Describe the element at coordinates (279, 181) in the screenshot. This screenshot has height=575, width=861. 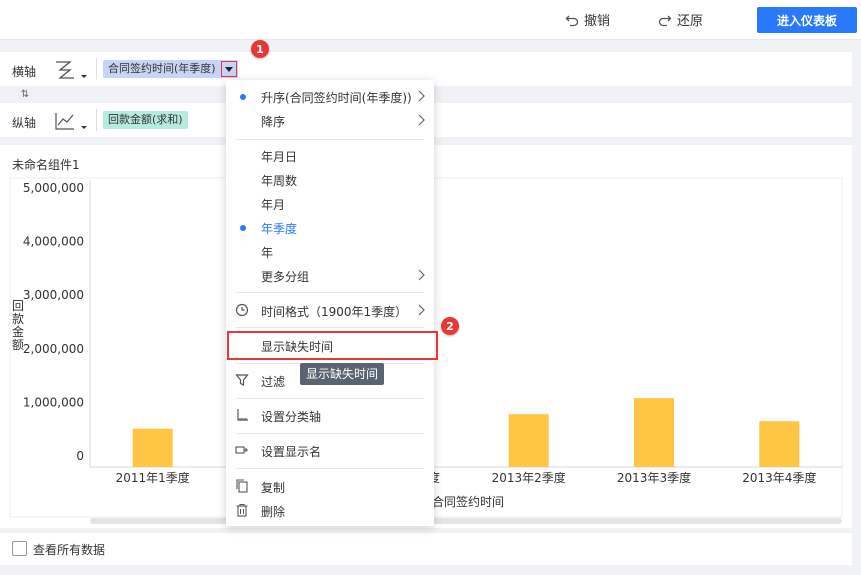
I see `menu-item-label: 年周数` at that location.